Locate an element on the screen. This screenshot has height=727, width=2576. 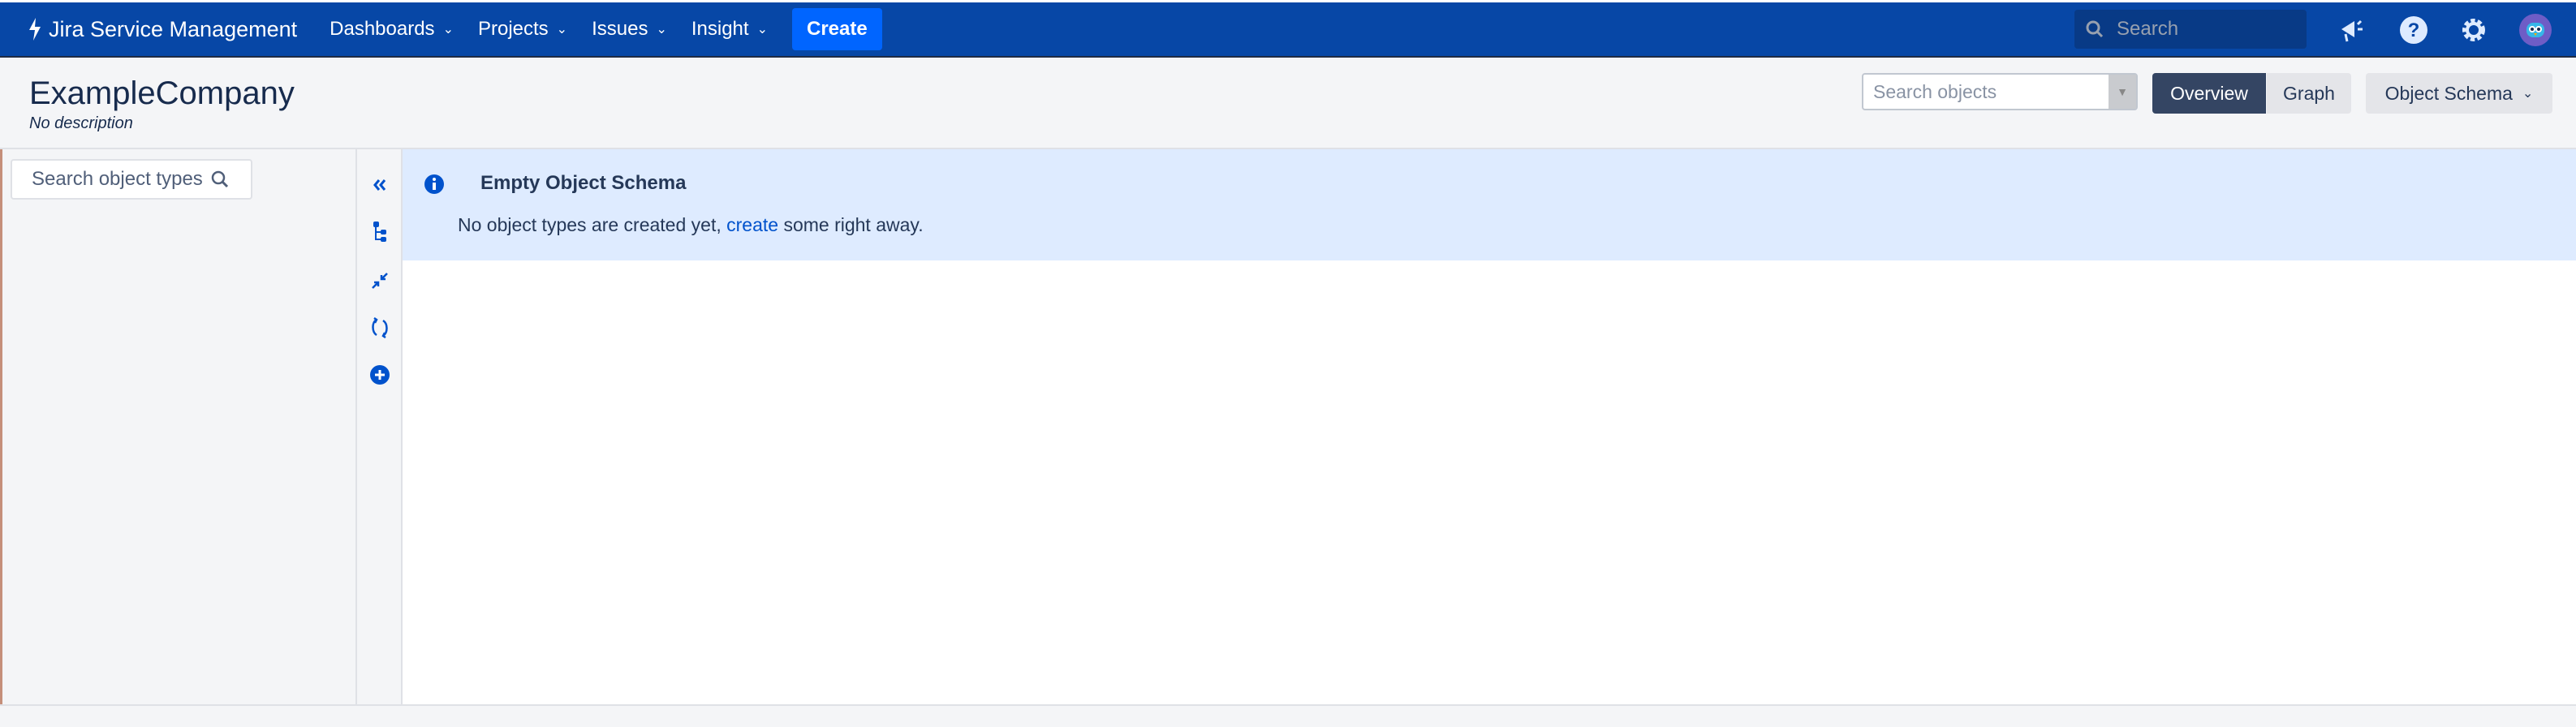
nav-insight: Insight ⌄ is located at coordinates (730, 29).